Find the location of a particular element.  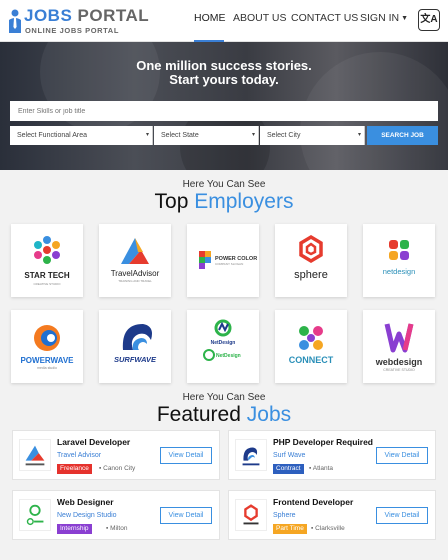

employer-card-power-color: POWER COLOR COMPANY SLOGAN is located at coordinates (223, 260).